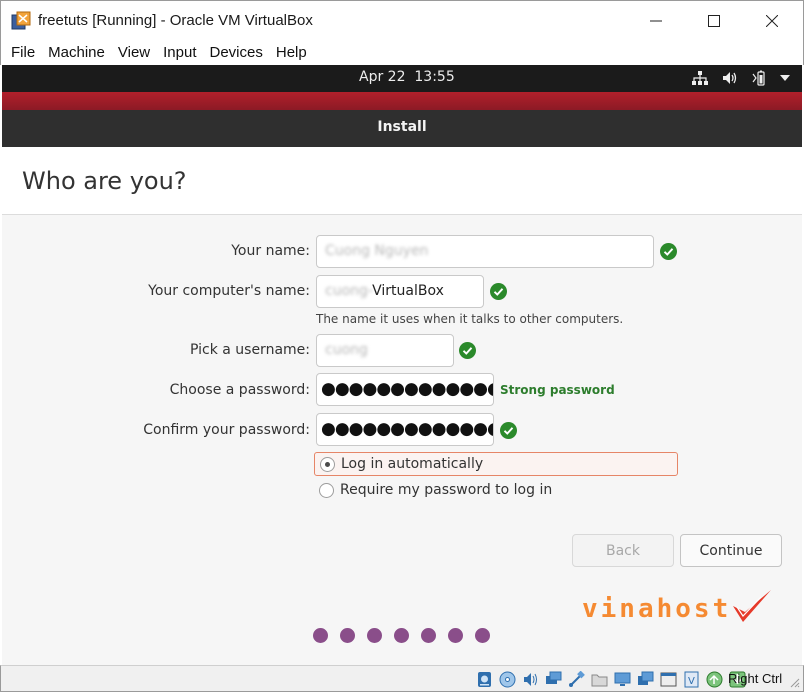  I want to click on username-value: cuong, so click(346, 350).